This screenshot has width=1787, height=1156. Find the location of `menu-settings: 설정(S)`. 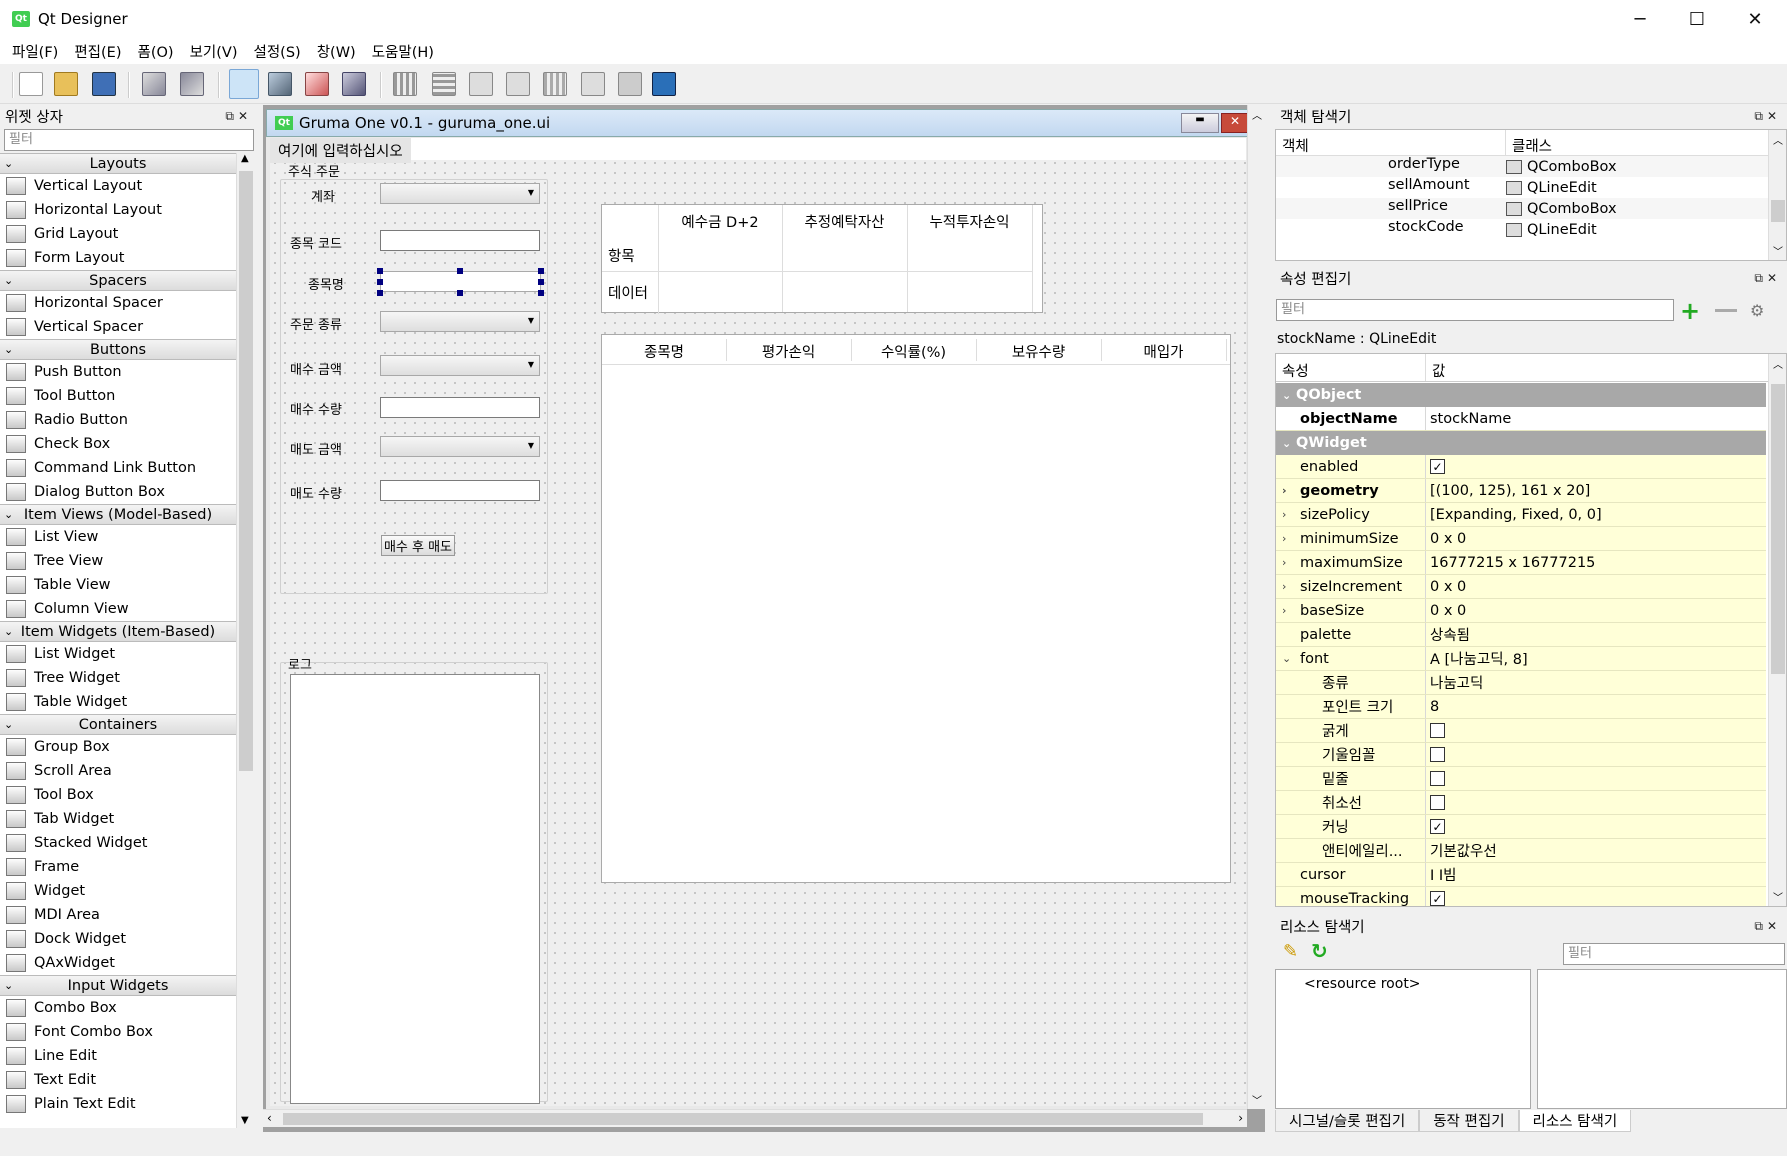

menu-settings: 설정(S) is located at coordinates (277, 51).